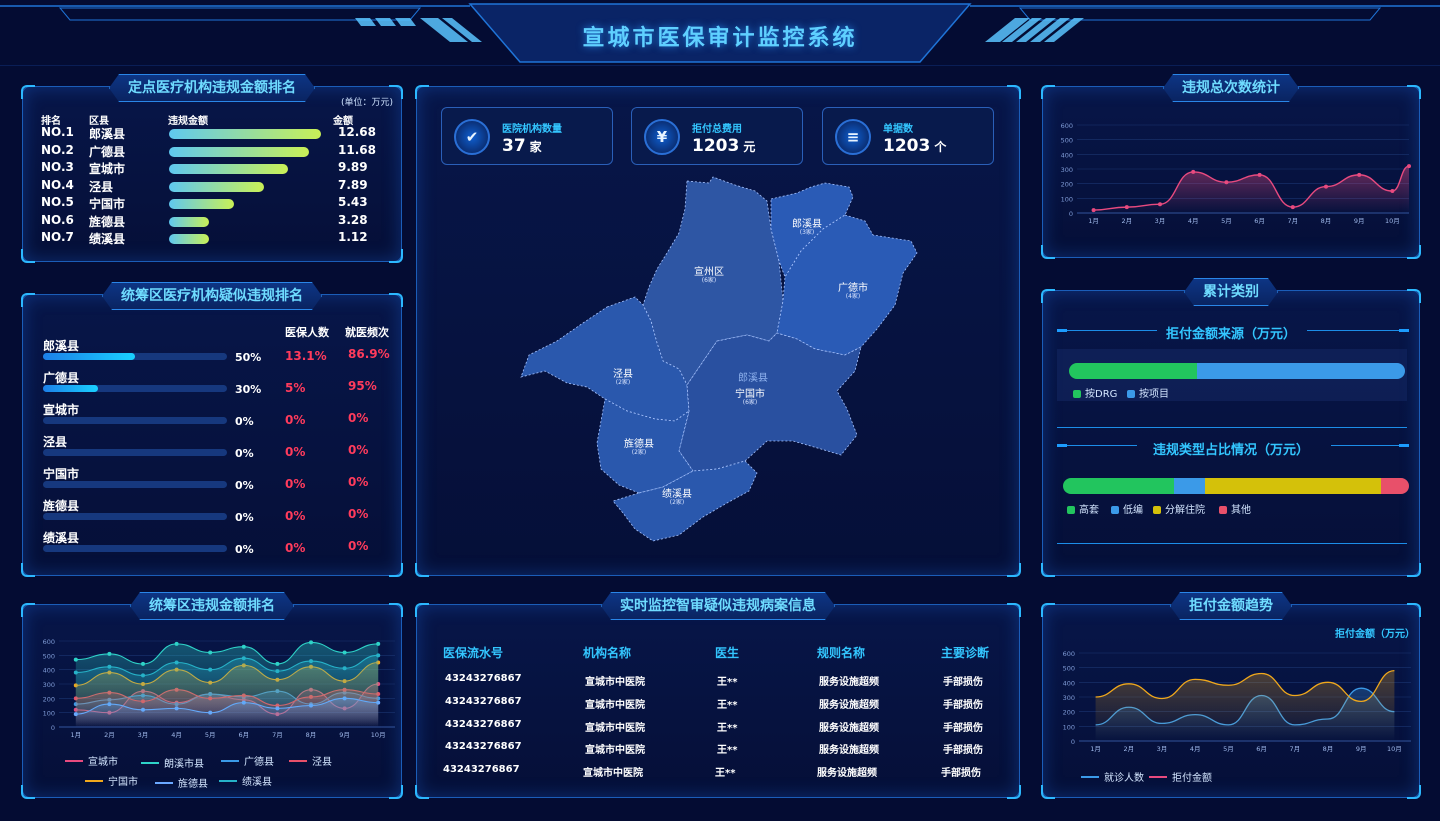  I want to click on y-tick-label: 100, so click(49, 714).